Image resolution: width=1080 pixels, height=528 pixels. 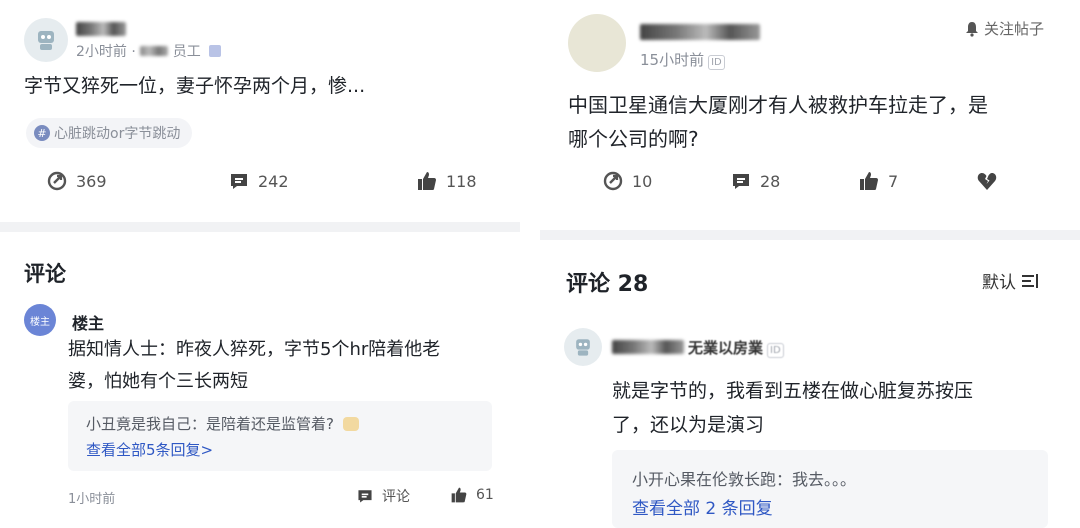 I want to click on op-avatar: 楼主, so click(x=40, y=320).